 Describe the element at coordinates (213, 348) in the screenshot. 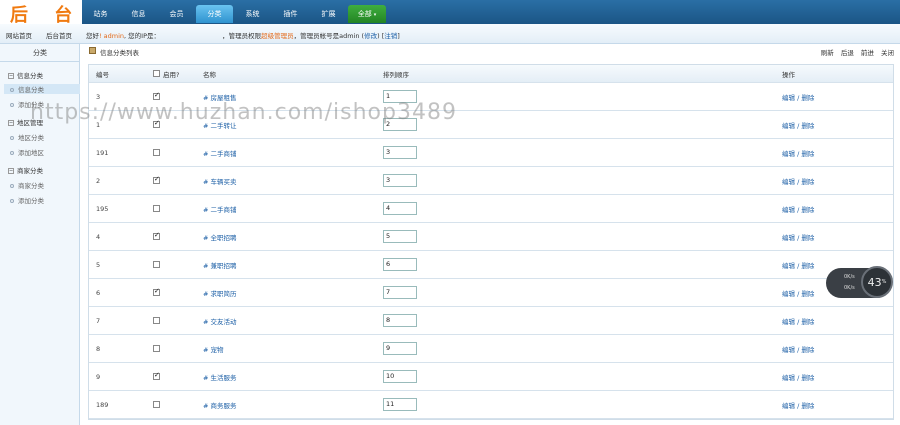

I see `row-name: # 宠物` at that location.